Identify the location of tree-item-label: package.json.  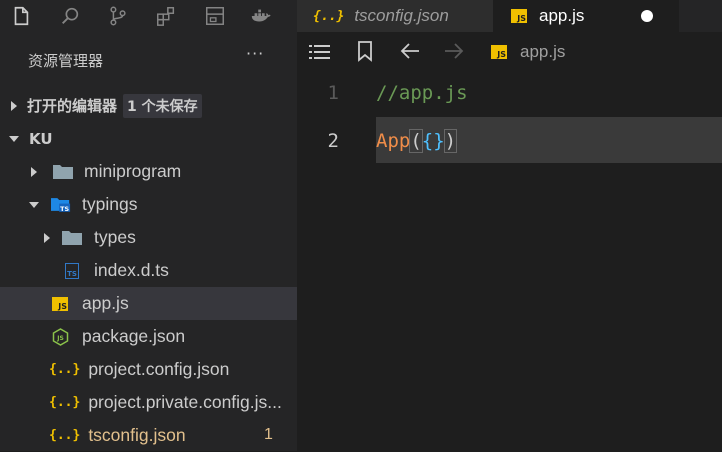
(134, 336).